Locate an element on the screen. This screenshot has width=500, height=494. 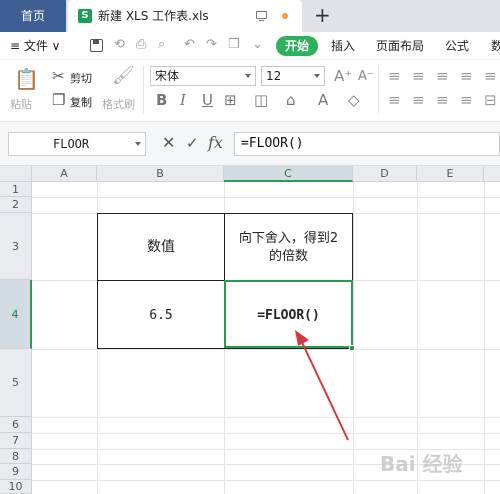
formula-bar: FLOOR ✕ ✓ fx =FLOOR() is located at coordinates (250, 144).